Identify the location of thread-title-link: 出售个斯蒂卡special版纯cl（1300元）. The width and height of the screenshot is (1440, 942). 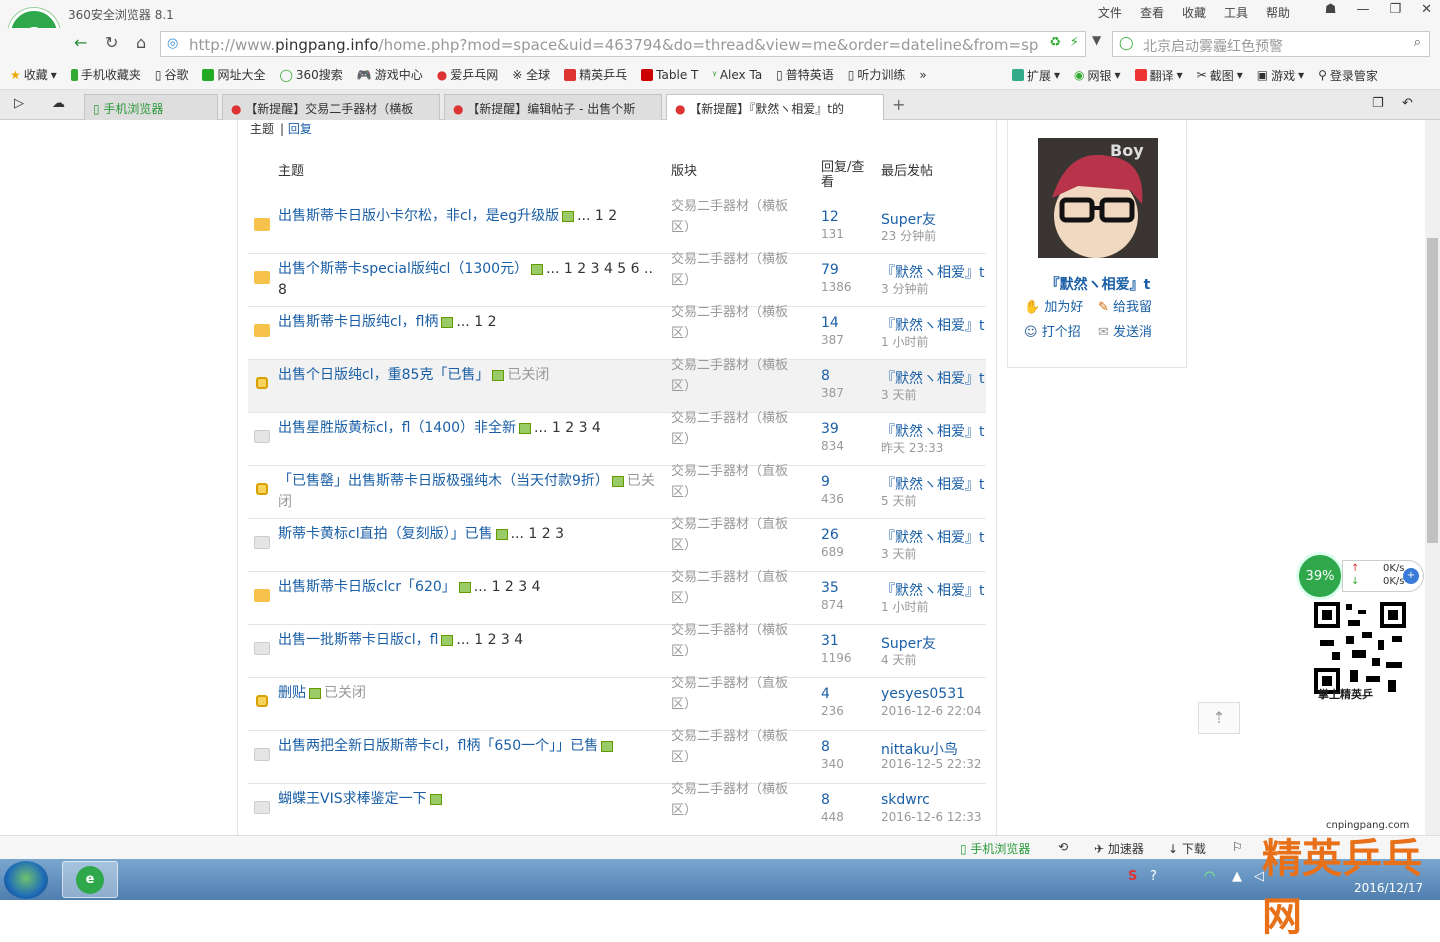
(403, 269).